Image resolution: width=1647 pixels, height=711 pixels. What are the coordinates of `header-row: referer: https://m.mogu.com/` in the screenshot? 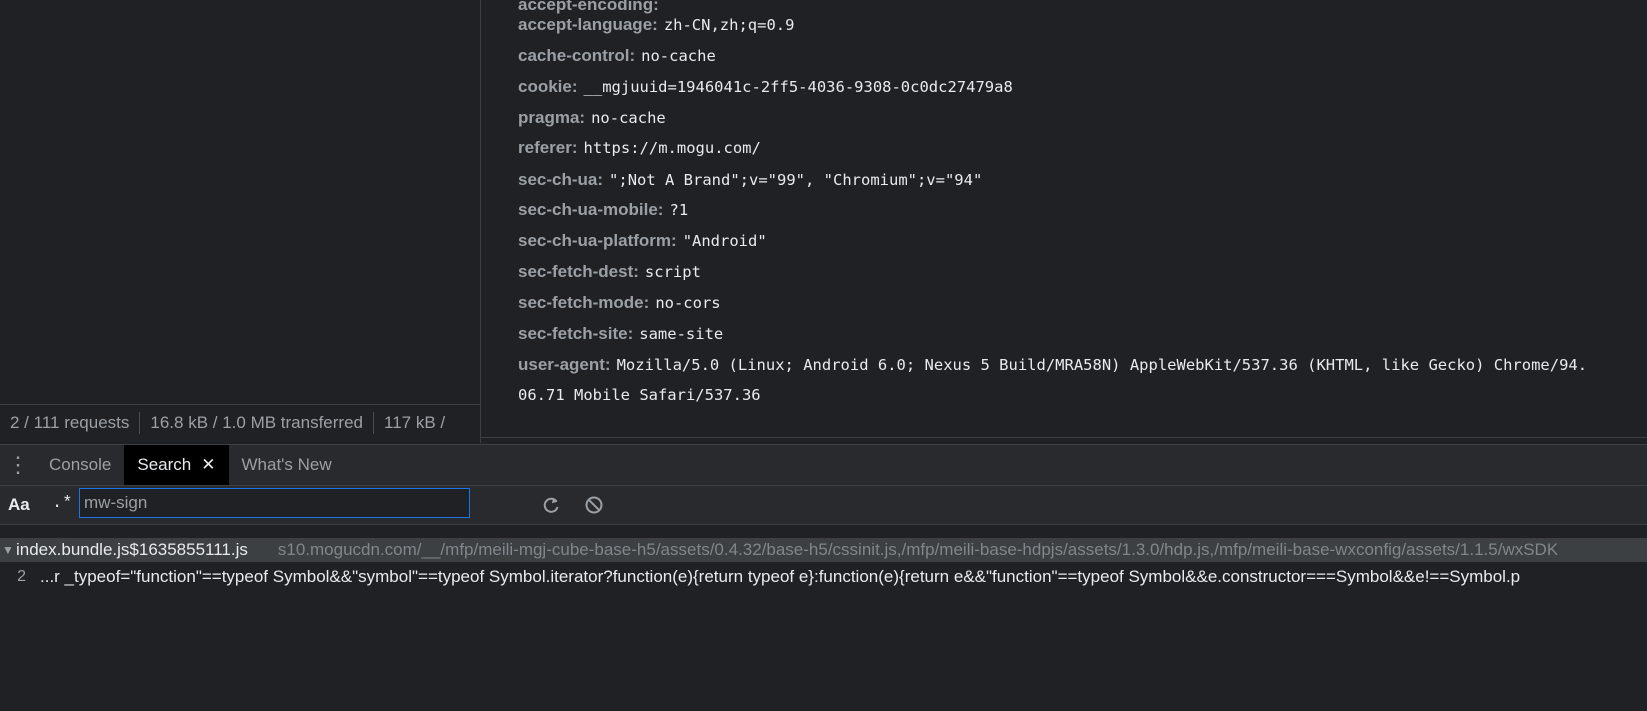 It's located at (639, 148).